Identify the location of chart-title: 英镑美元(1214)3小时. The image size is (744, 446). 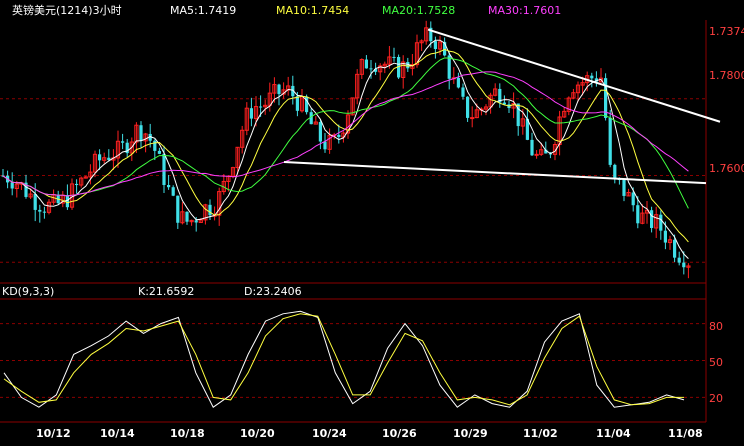
(67, 10).